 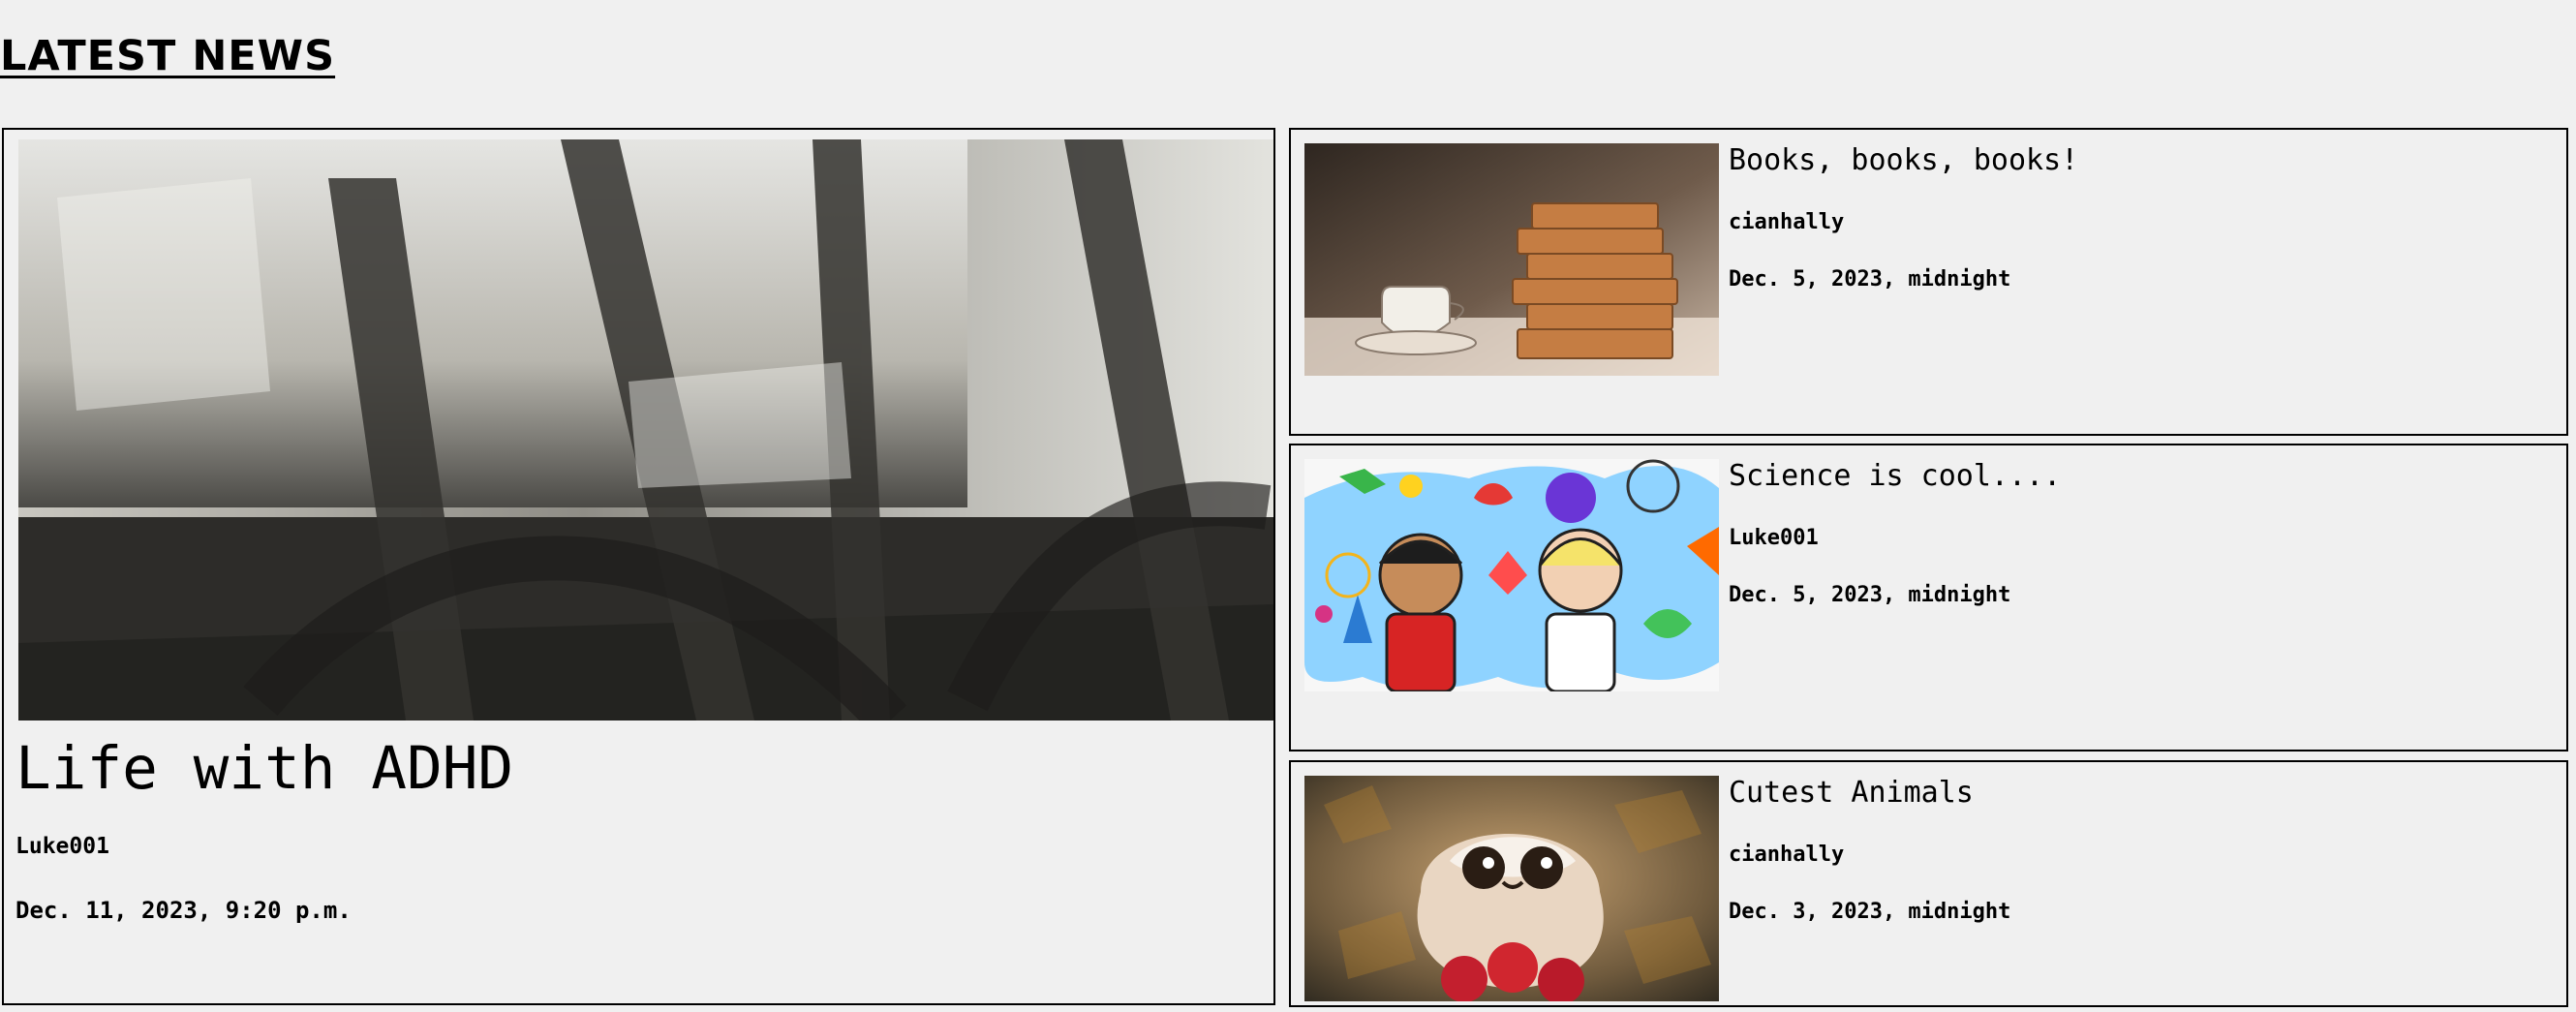 I want to click on news-card-author: Luke001, so click(x=1774, y=538).